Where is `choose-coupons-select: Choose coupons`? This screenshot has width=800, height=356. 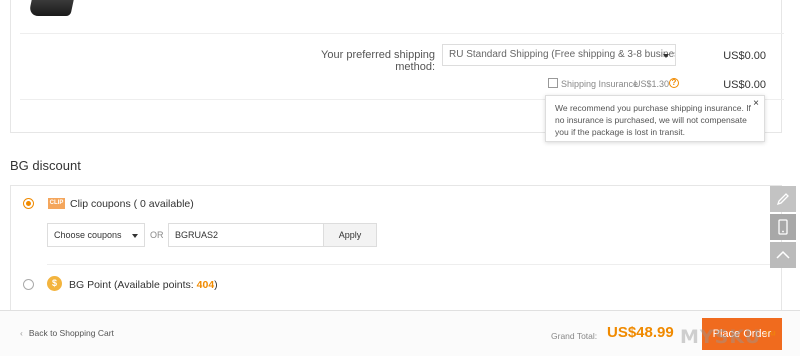
choose-coupons-select: Choose coupons is located at coordinates (96, 235).